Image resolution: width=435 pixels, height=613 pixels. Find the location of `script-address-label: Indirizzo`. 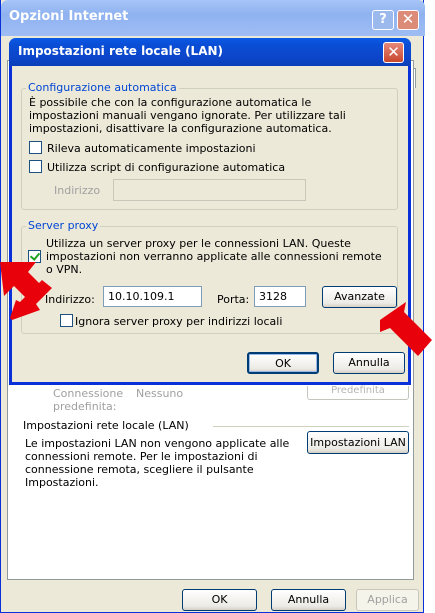

script-address-label: Indirizzo is located at coordinates (77, 190).